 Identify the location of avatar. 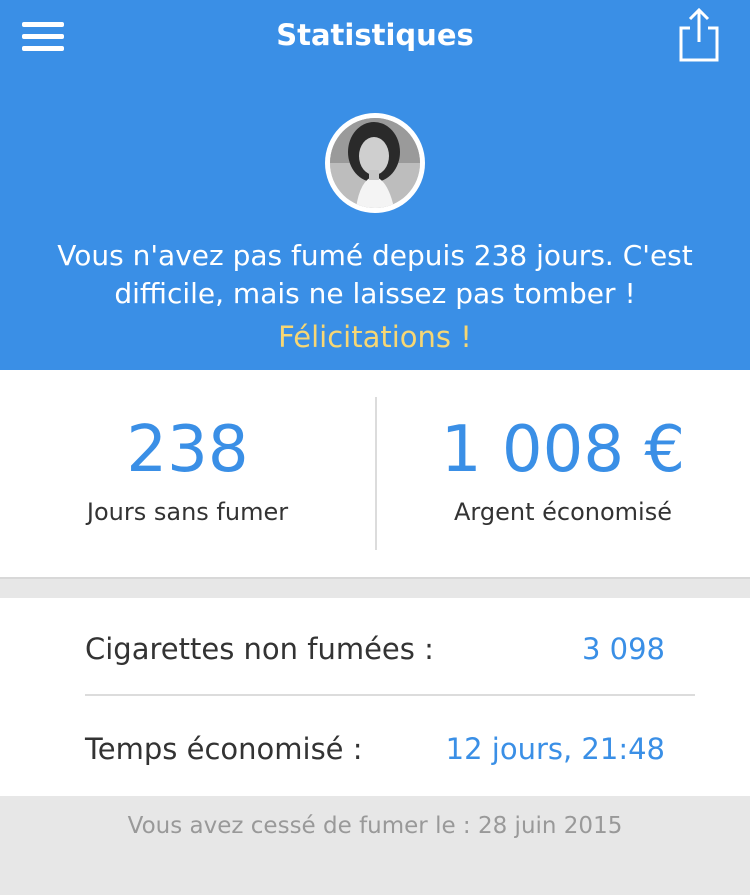
(375, 163).